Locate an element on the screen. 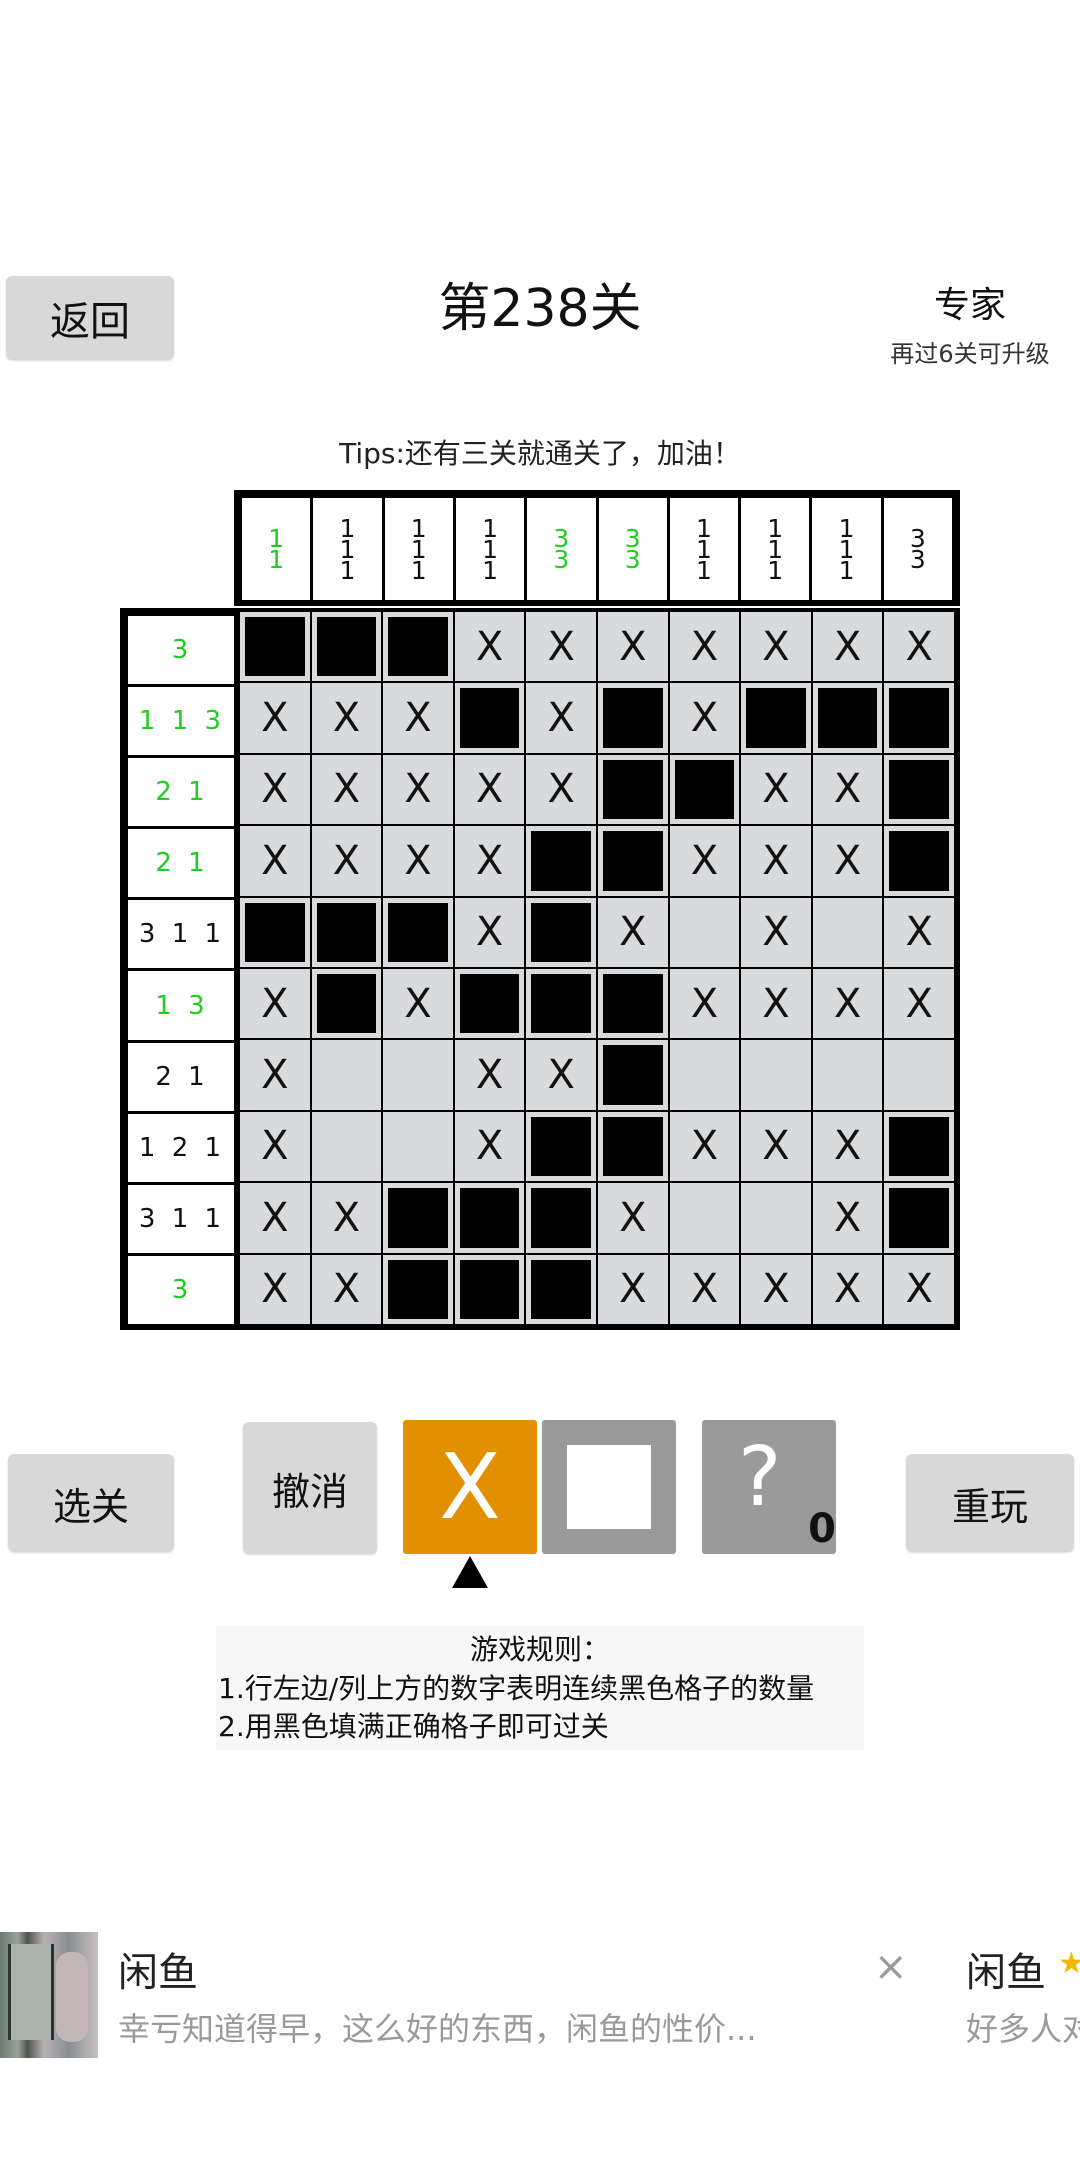 The width and height of the screenshot is (1080, 2160). grid-cell-r9-c10 is located at coordinates (919, 1218).